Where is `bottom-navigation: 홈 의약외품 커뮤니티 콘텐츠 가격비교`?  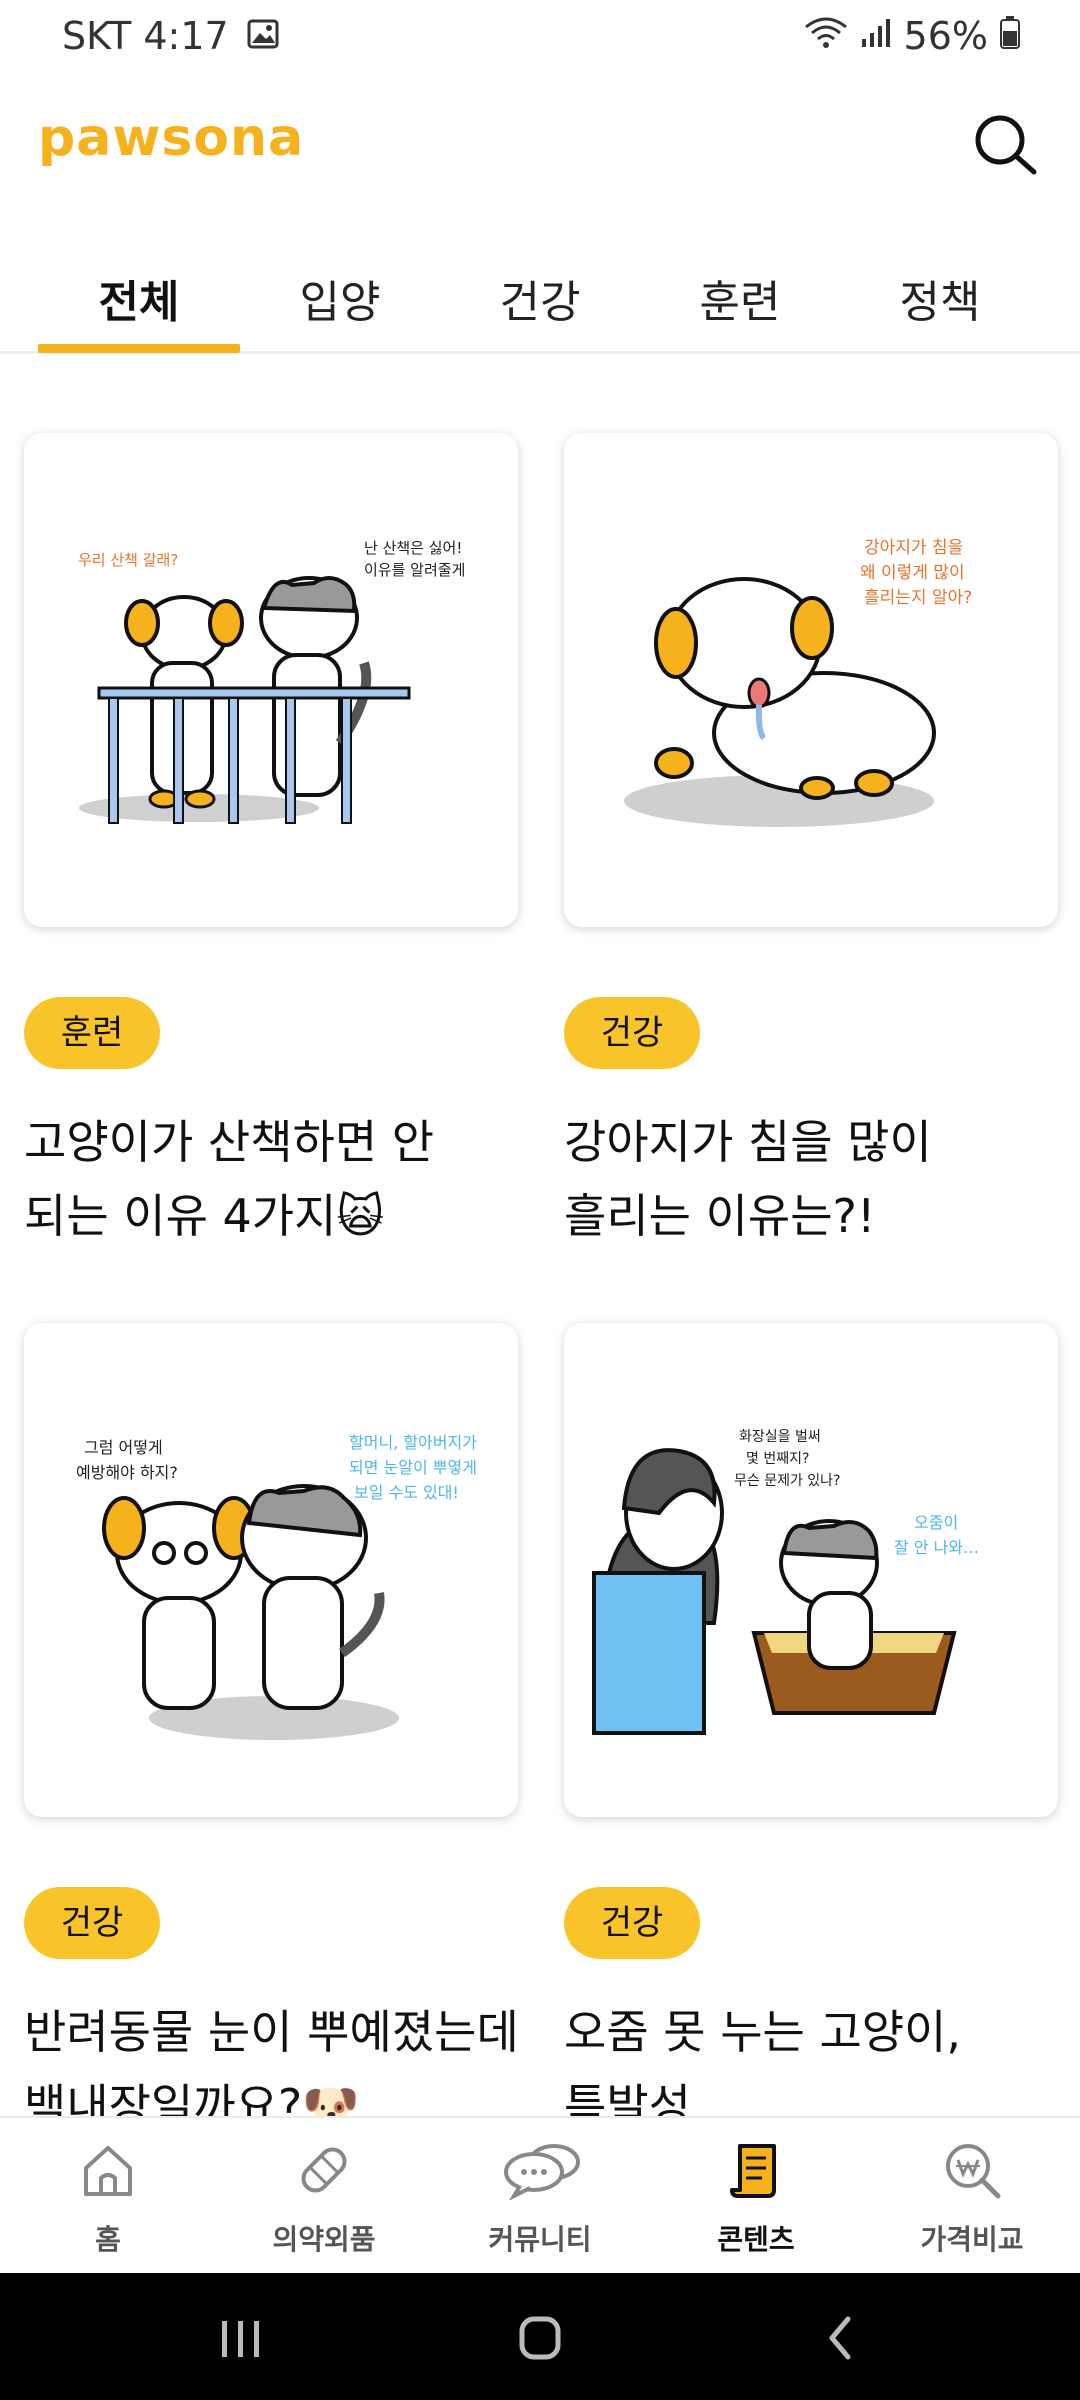
bottom-navigation: 홈 의약외품 커뮤니티 콘텐츠 가격비교 is located at coordinates (540, 2194).